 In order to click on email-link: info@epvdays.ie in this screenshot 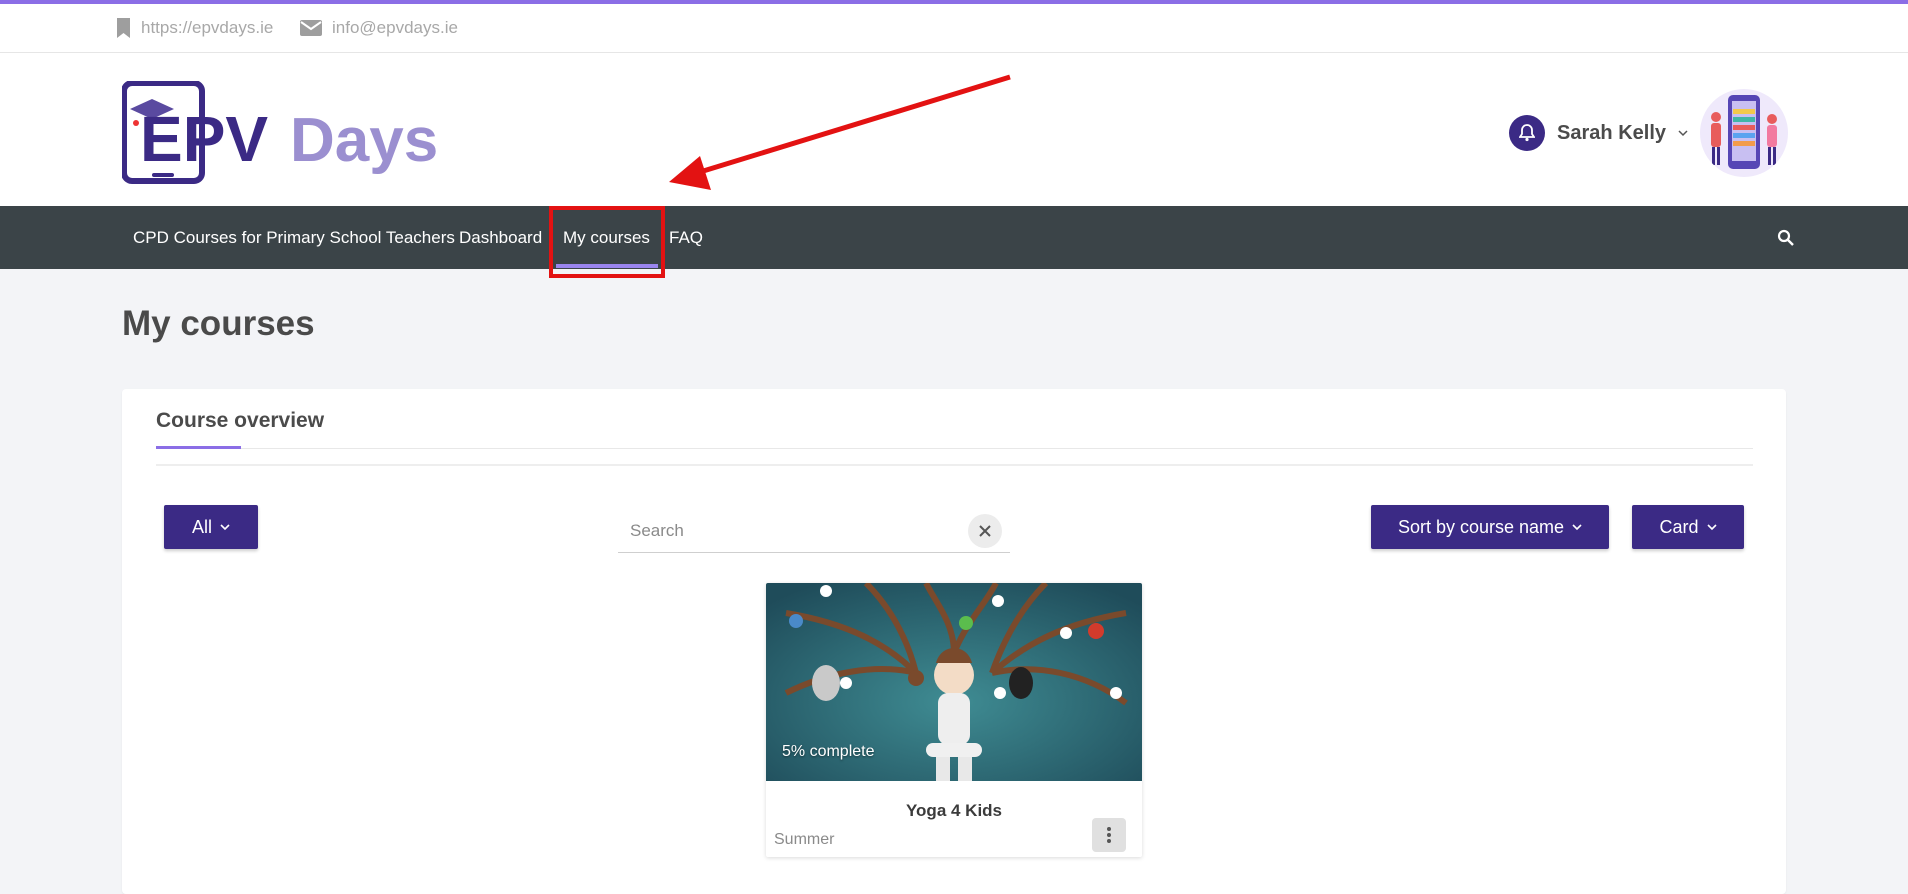, I will do `click(379, 28)`.